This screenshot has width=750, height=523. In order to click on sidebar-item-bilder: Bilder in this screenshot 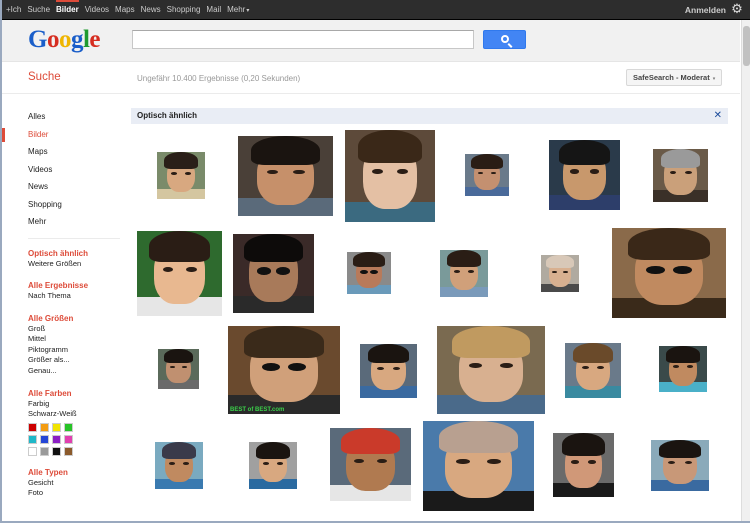, I will do `click(61, 135)`.